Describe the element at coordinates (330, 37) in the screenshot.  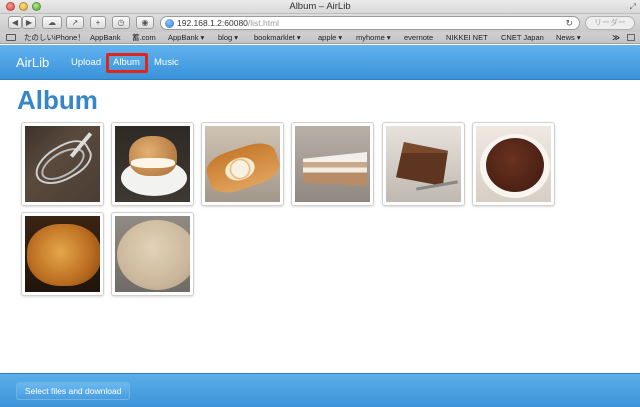
I see `bookmark-item: apple ▾` at that location.